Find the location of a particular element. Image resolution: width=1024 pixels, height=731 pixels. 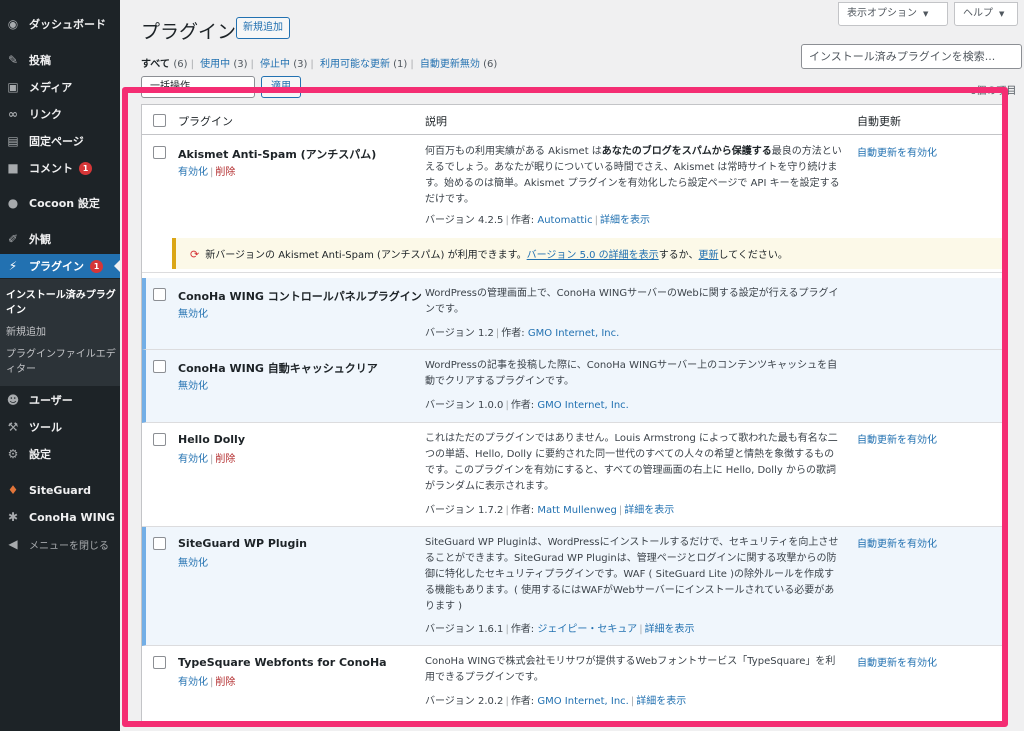

menu-label: ツール is located at coordinates (45, 427).